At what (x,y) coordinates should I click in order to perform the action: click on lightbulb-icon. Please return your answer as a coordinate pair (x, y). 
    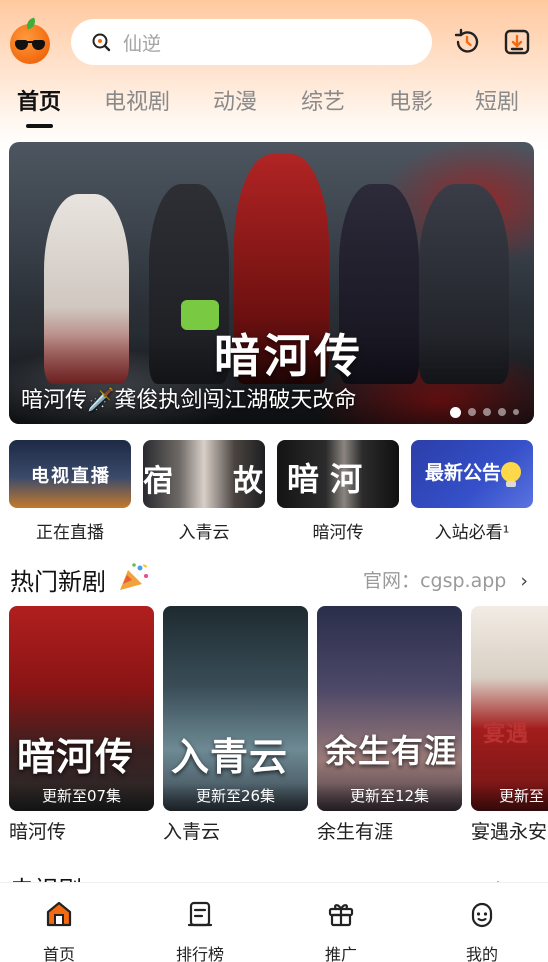
    Looking at the image, I should click on (511, 474).